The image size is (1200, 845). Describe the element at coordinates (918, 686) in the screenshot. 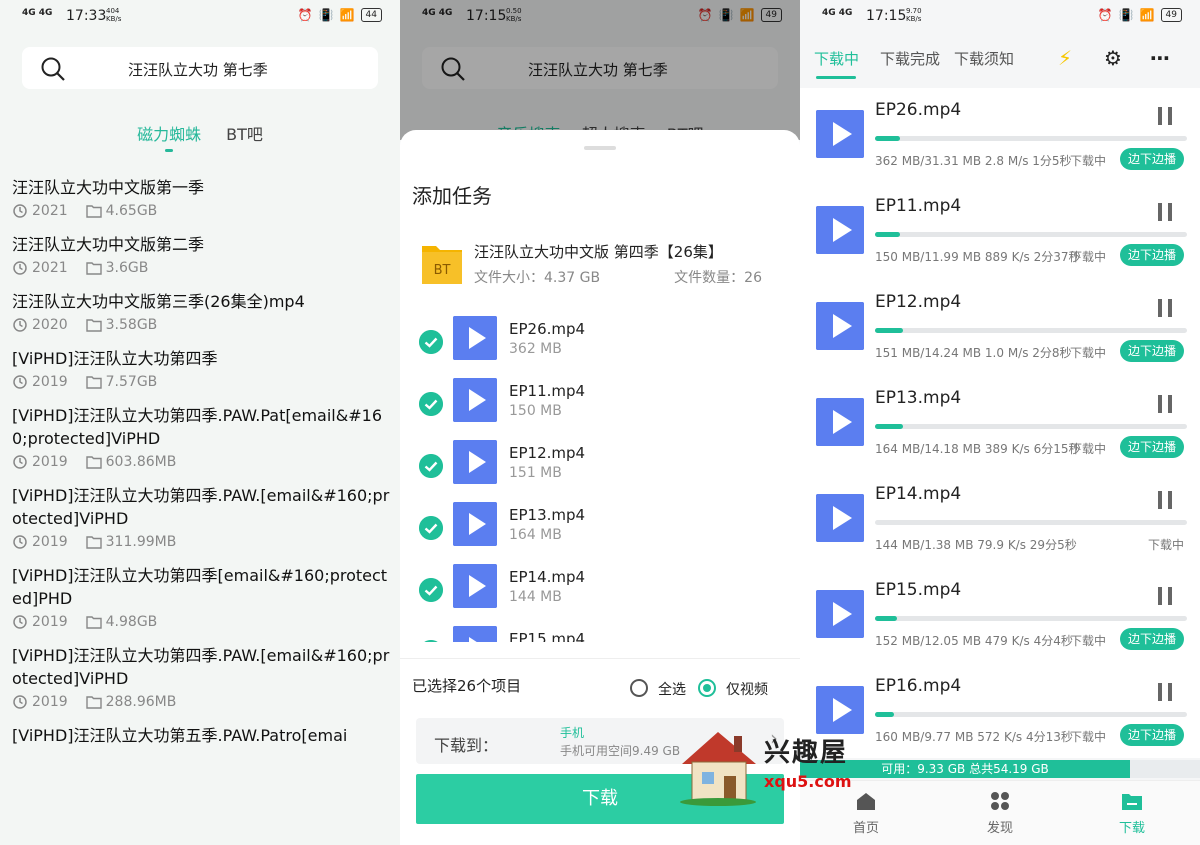

I see `download-name: EP16.mp4` at that location.